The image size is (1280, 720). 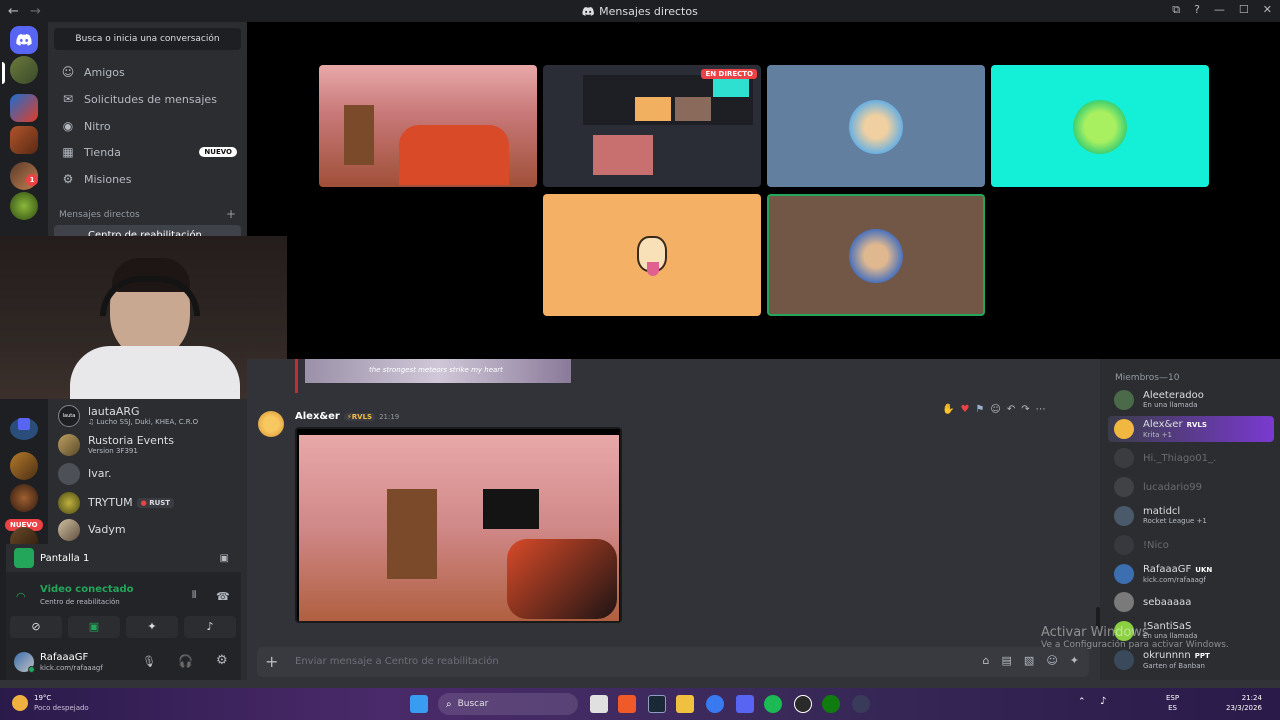 What do you see at coordinates (317, 416) in the screenshot?
I see `message-author: Alex&er` at bounding box center [317, 416].